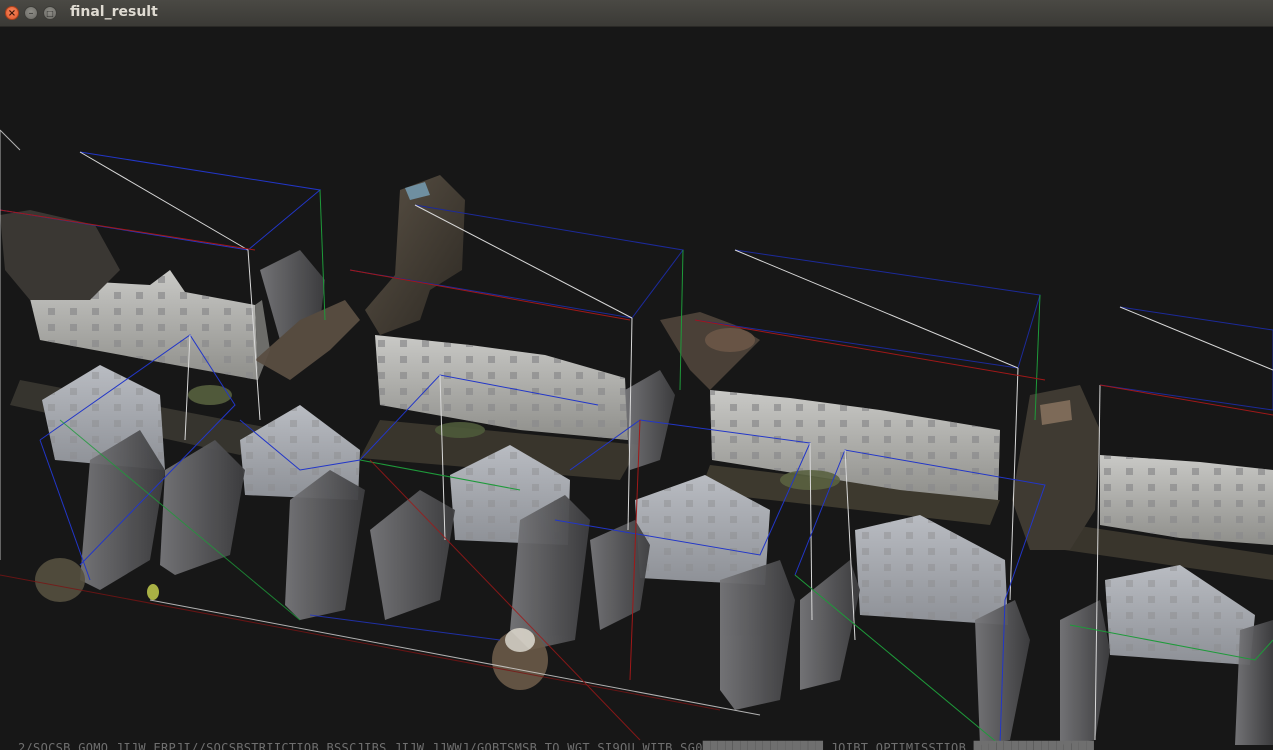 The image size is (1273, 750). Describe the element at coordinates (60, 255) in the screenshot. I see `tree-left` at that location.